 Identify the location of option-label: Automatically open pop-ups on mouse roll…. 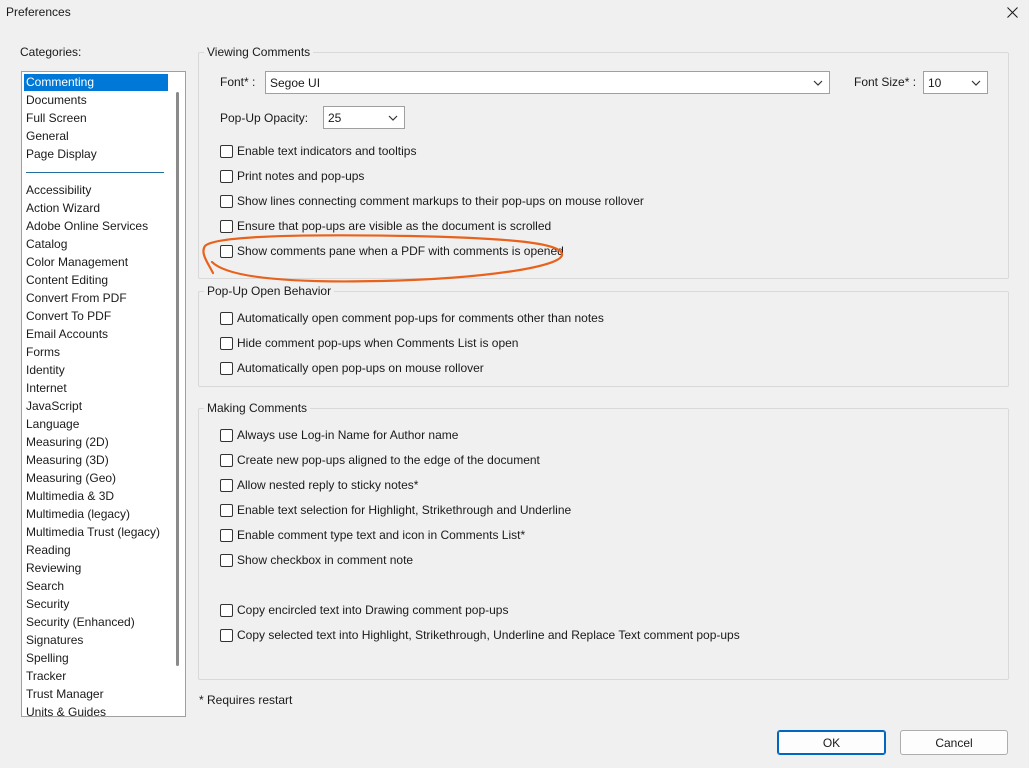
(360, 368).